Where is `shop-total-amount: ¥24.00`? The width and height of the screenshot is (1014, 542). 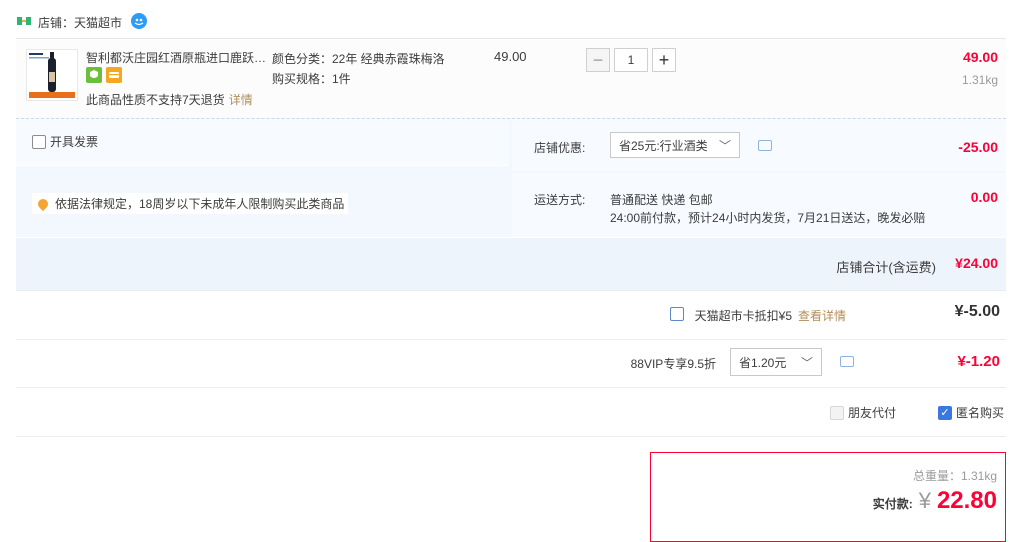
shop-total-amount: ¥24.00 is located at coordinates (976, 263).